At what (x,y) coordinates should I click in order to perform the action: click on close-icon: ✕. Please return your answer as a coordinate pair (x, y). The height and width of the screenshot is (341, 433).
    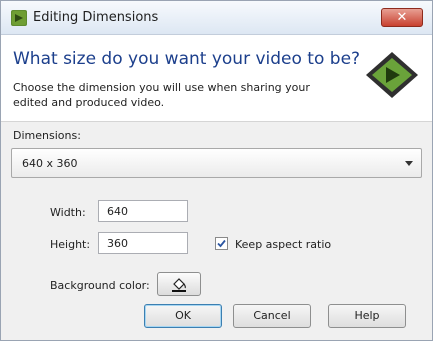
    Looking at the image, I should click on (402, 17).